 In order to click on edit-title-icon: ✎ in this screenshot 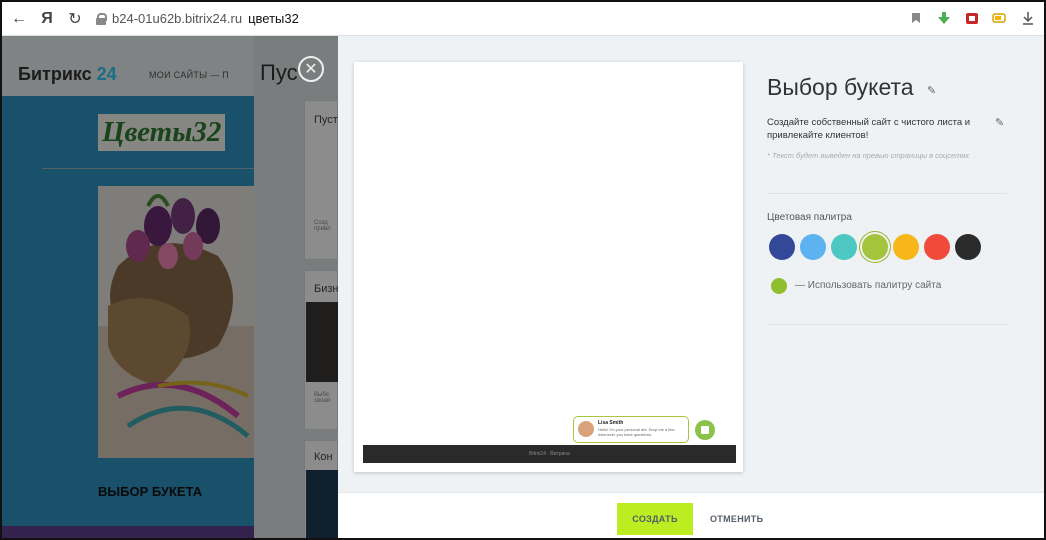, I will do `click(931, 90)`.